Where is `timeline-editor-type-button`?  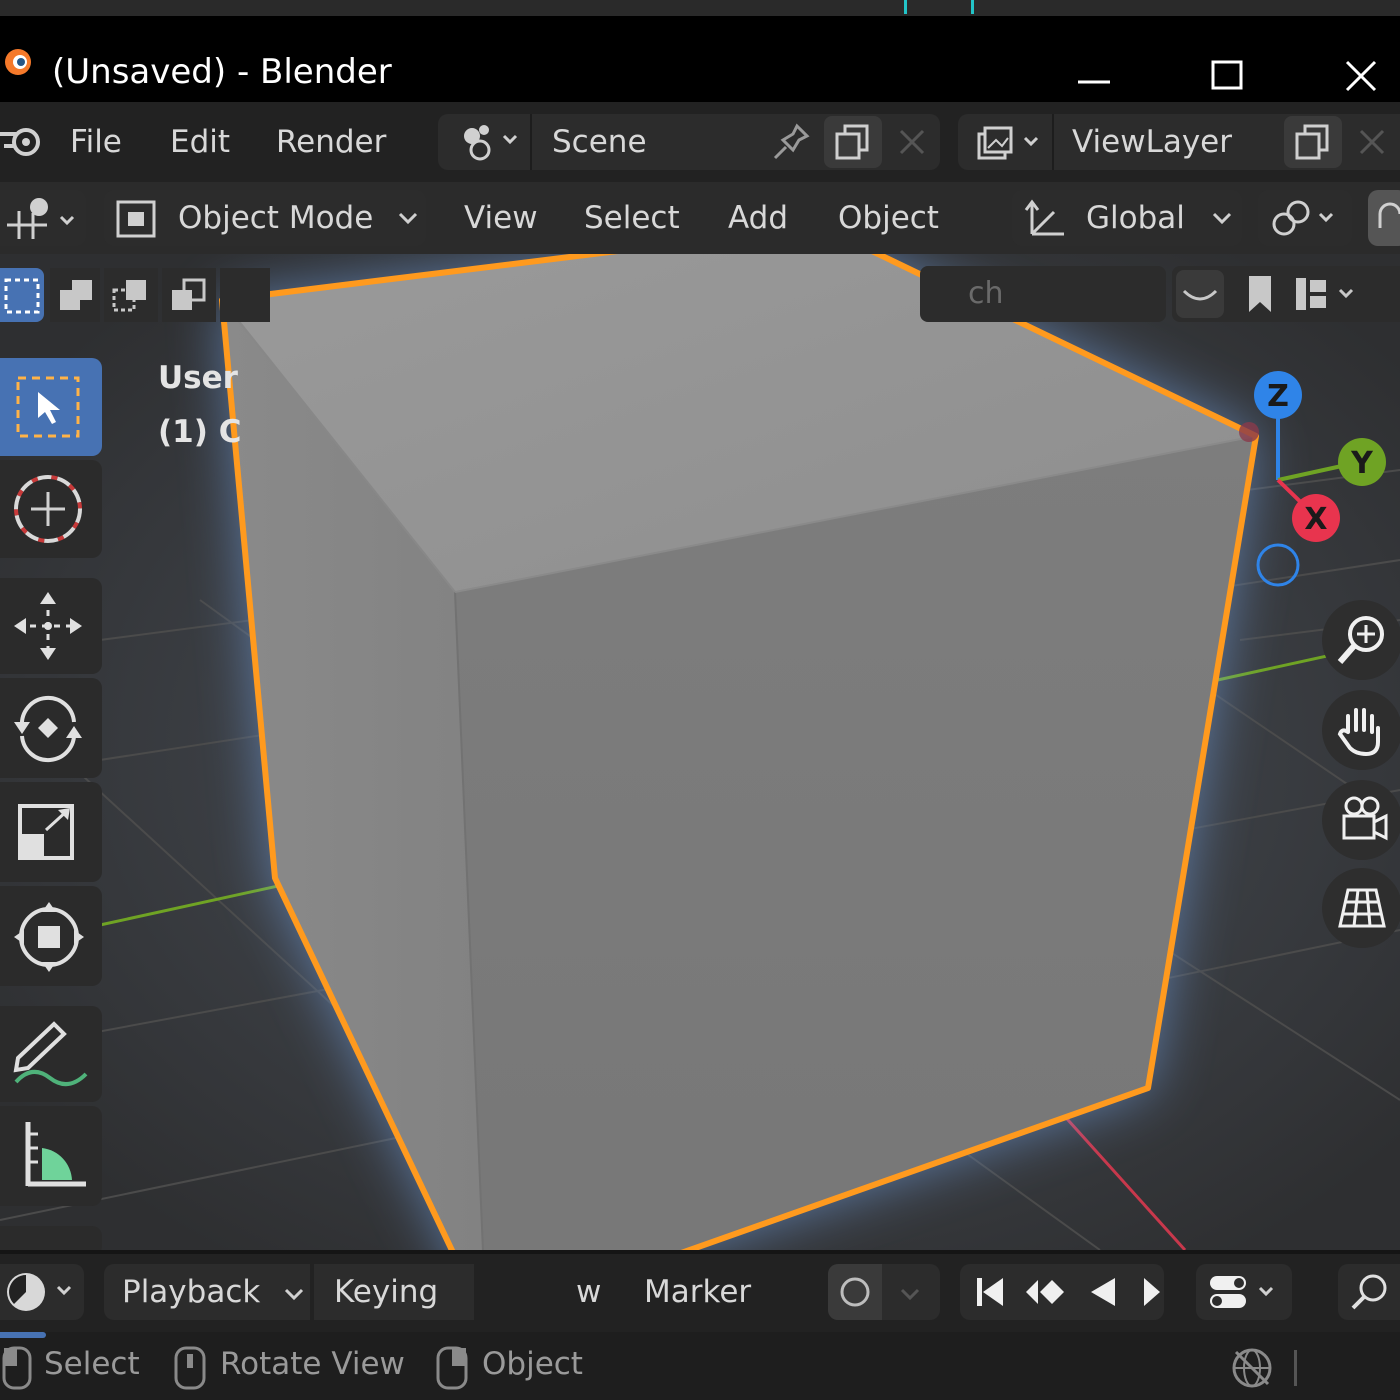
timeline-editor-type-button is located at coordinates (42, 1292).